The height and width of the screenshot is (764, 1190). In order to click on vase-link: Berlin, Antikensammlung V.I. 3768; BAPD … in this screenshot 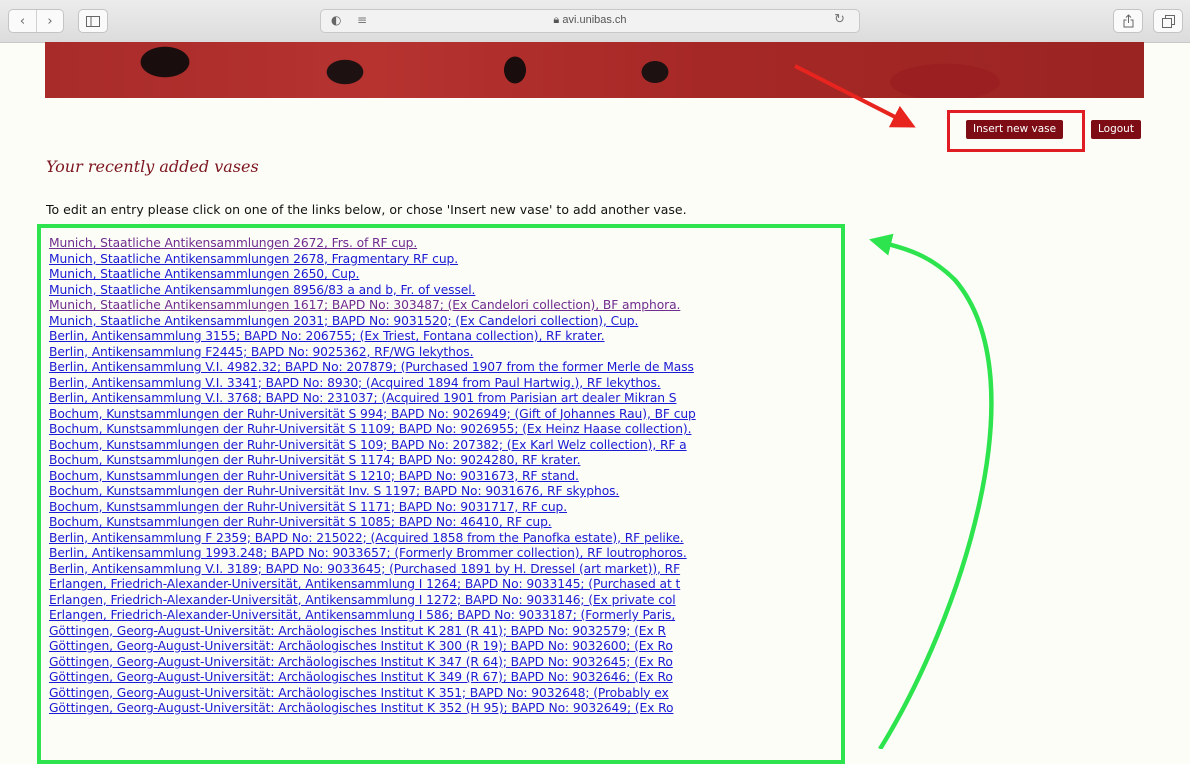, I will do `click(363, 398)`.